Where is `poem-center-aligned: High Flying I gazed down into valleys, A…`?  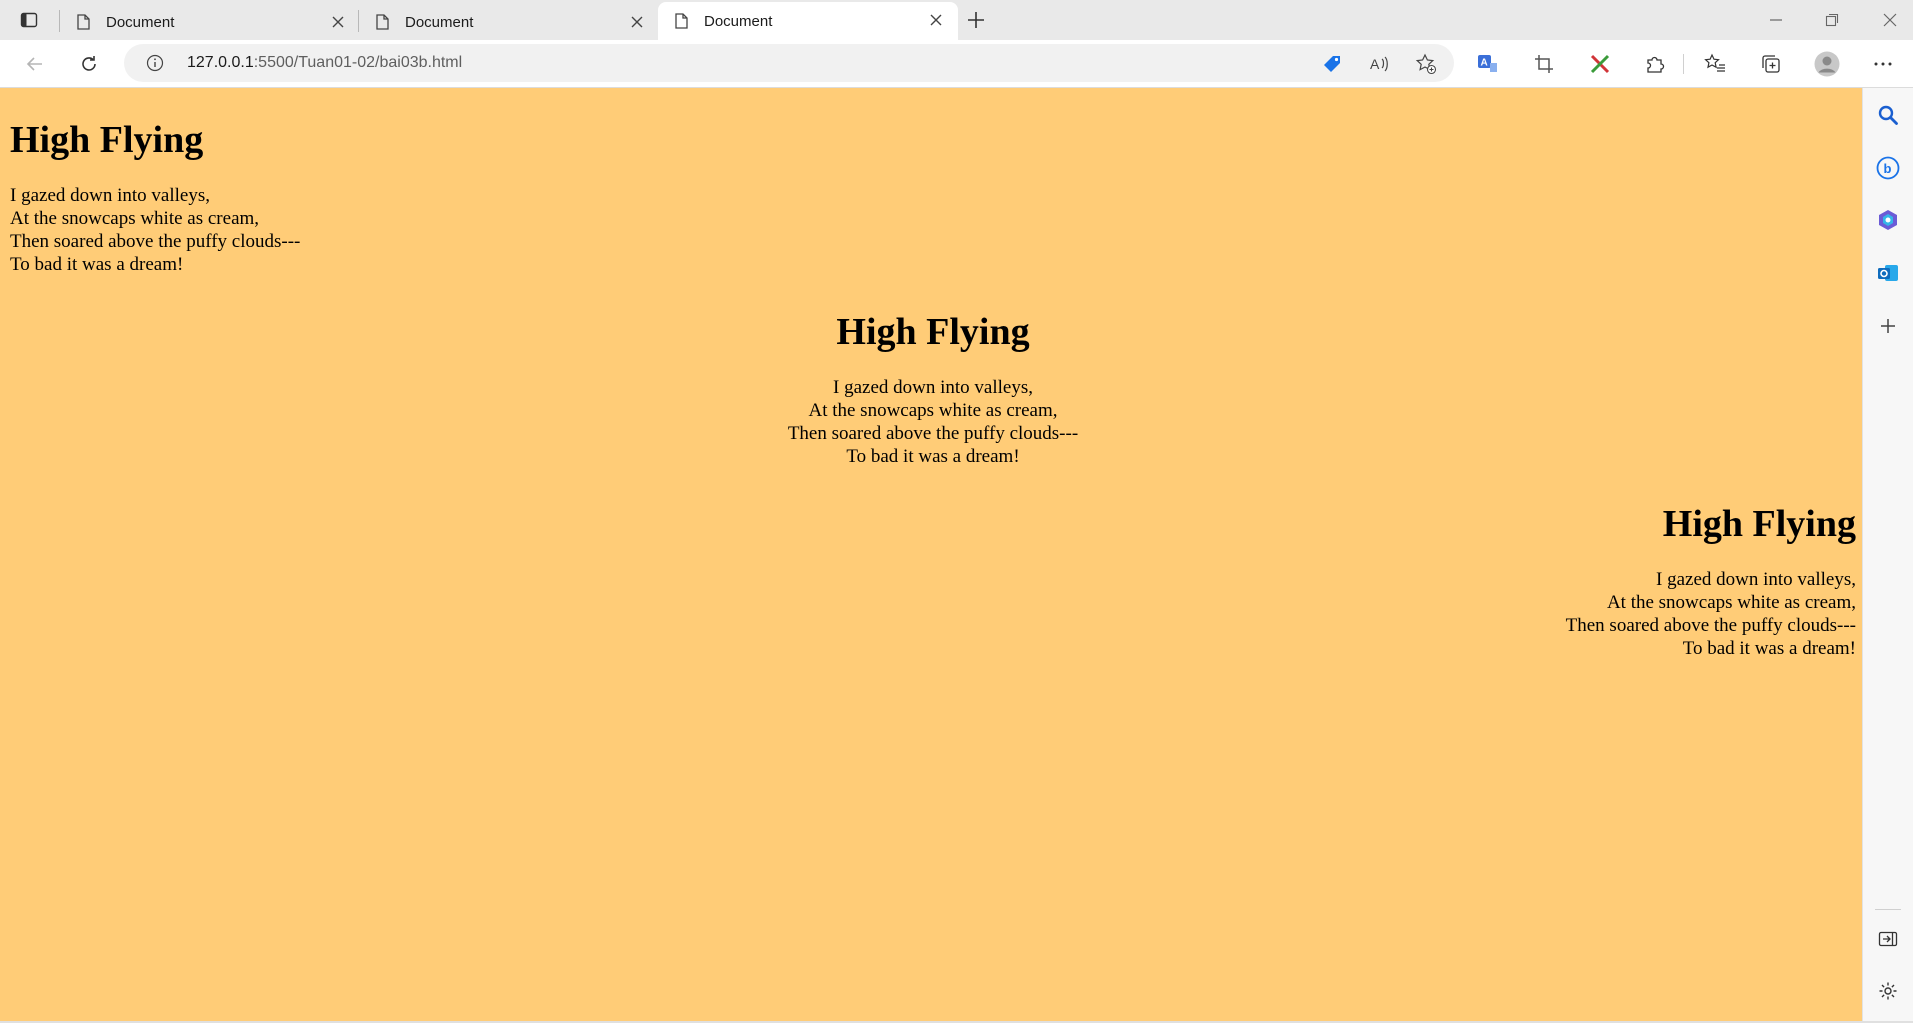
poem-center-aligned: High Flying I gazed down into valleys, A… is located at coordinates (933, 389).